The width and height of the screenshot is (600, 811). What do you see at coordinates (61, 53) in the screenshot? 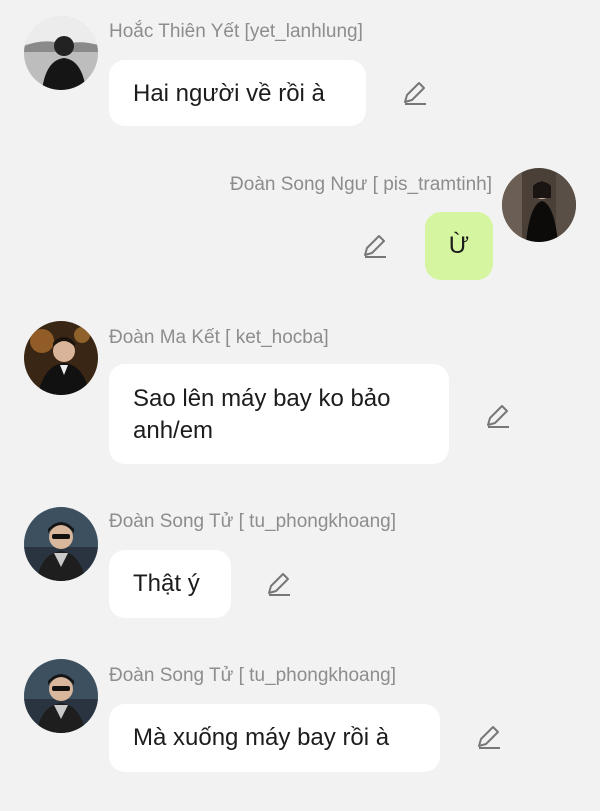
I see `avatar-yet` at bounding box center [61, 53].